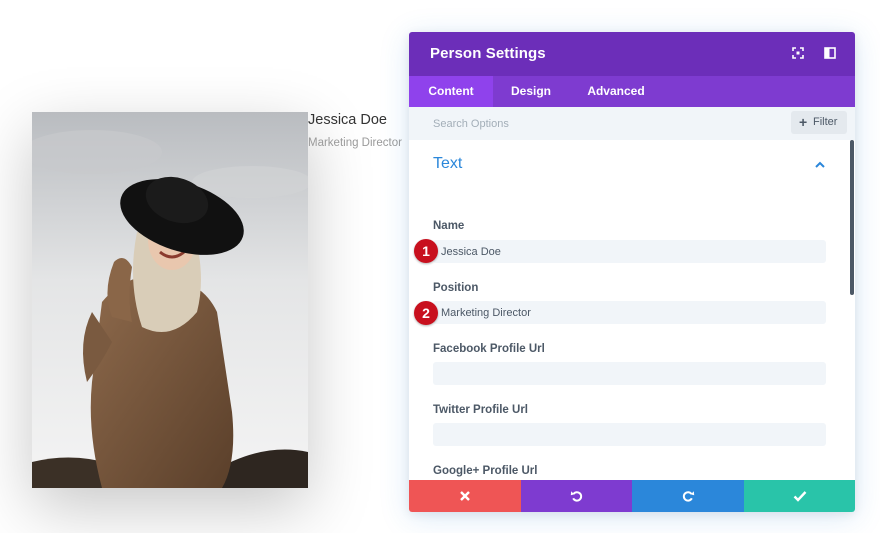  Describe the element at coordinates (451, 91) in the screenshot. I see `tab-content: Content` at that location.